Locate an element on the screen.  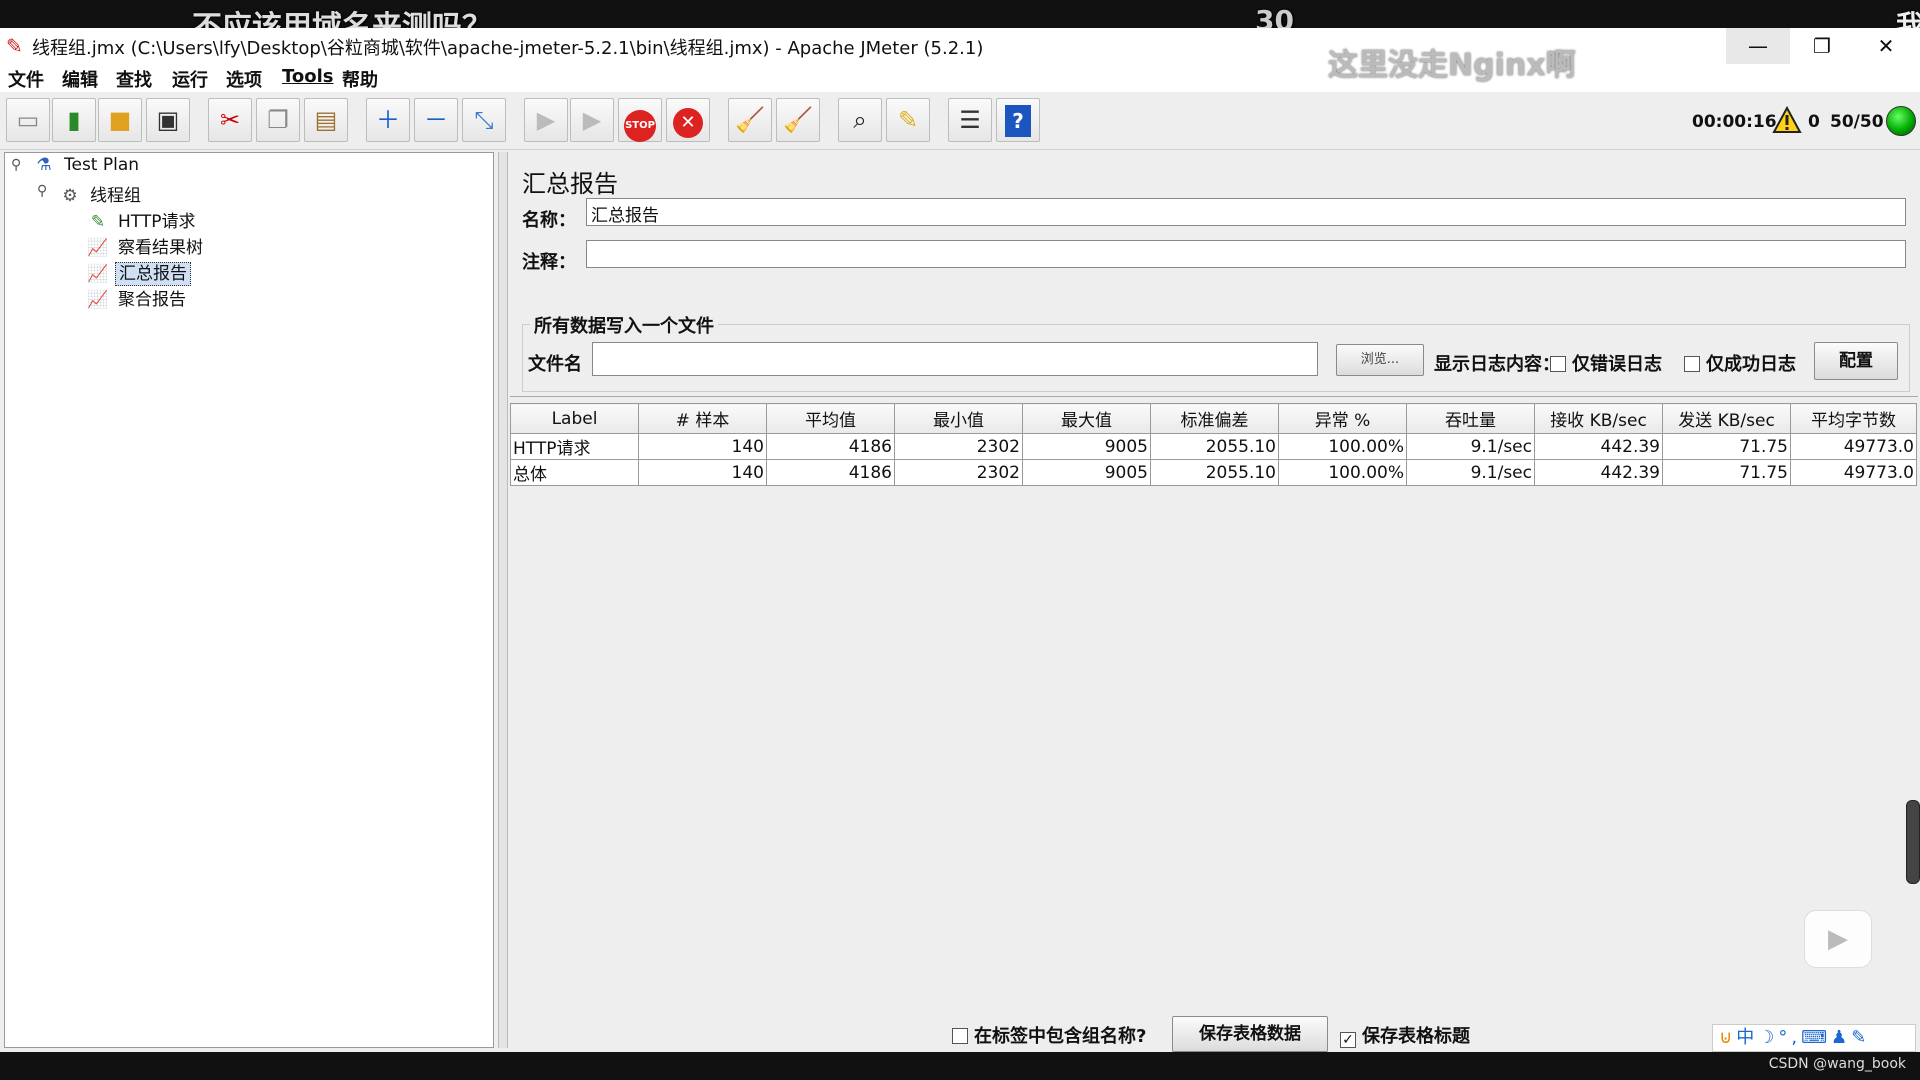
table-options-bar: 在标签中包含组名称? 保存表格数据 ✓ 保存表格标题 is located at coordinates (1214, 1034).